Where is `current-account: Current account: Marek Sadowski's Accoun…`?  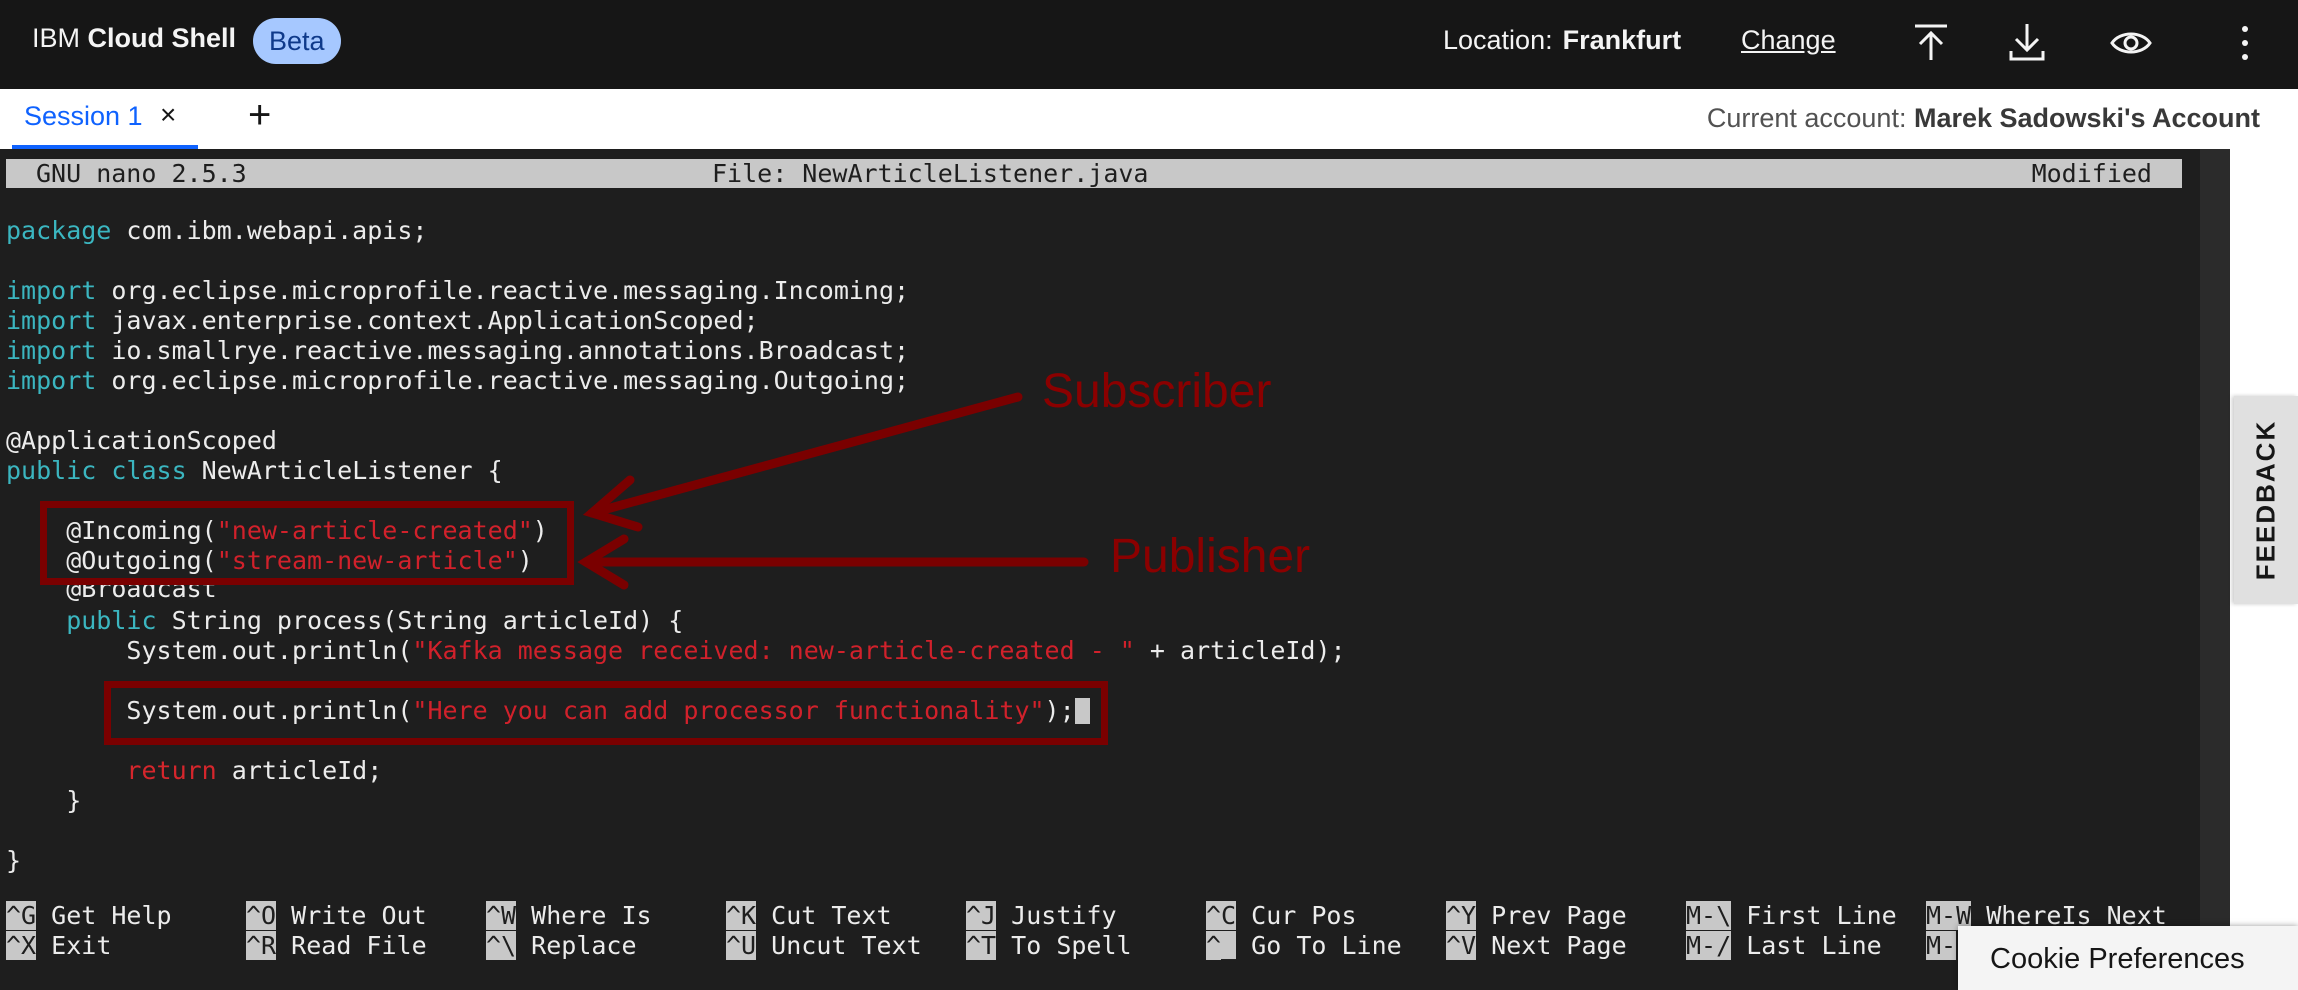 current-account: Current account: Marek Sadowski's Accoun… is located at coordinates (1983, 118).